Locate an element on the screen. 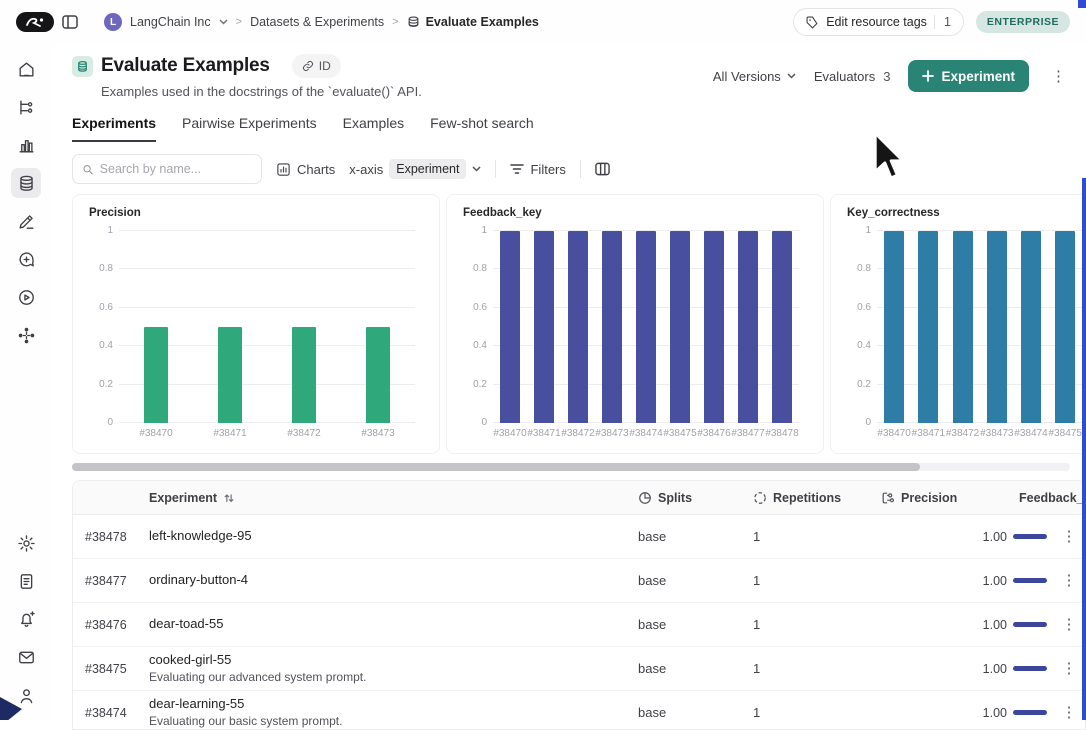 The width and height of the screenshot is (1086, 730). experiment-name: cooked-girl-55 is located at coordinates (393, 660).